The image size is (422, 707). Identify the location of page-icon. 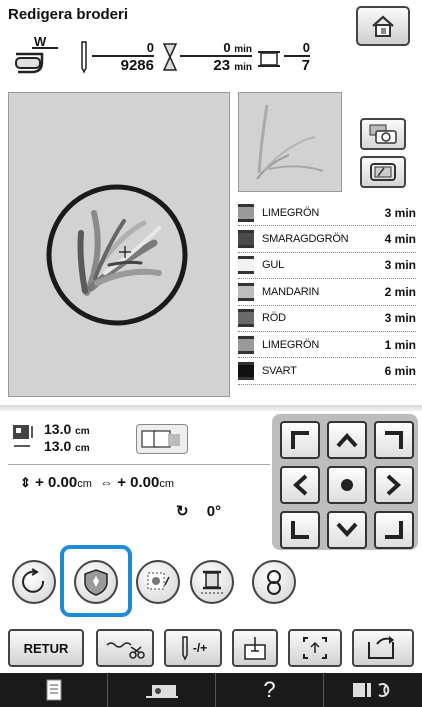
(53, 690).